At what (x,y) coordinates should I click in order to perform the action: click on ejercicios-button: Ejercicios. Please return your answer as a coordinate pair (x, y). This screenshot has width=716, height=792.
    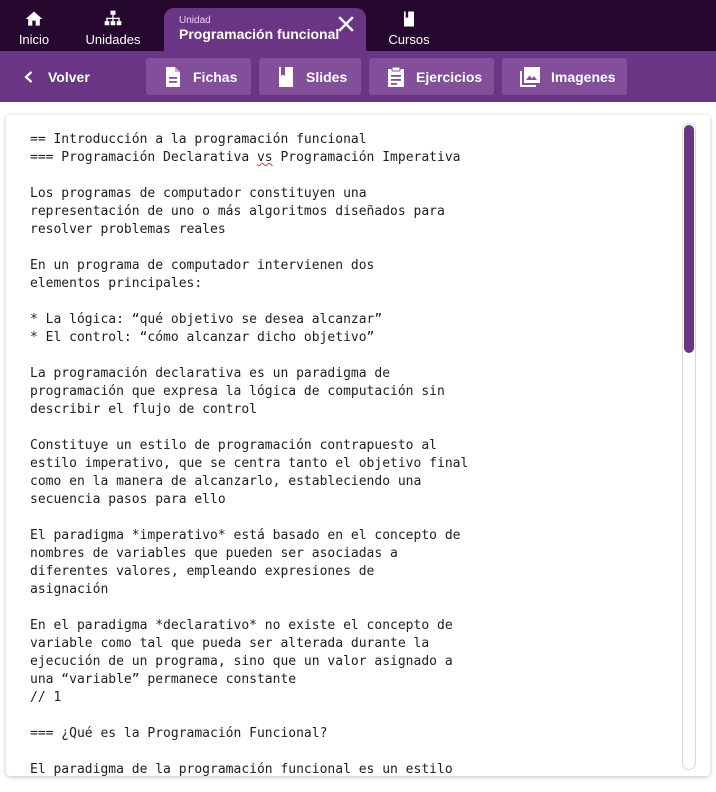
    Looking at the image, I should click on (431, 76).